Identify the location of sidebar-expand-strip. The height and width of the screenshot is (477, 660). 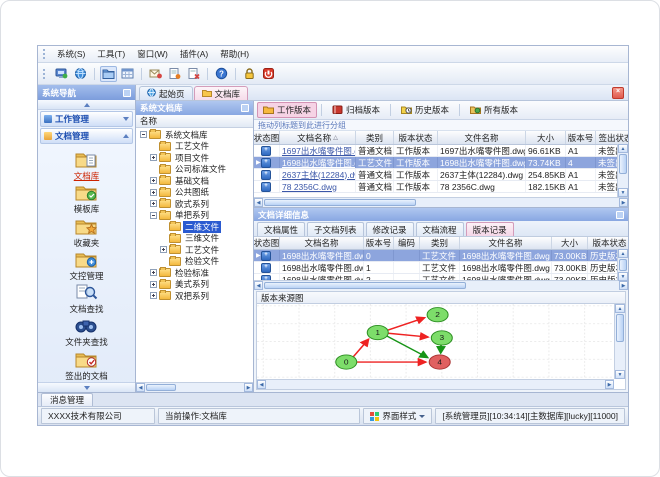
(86, 387).